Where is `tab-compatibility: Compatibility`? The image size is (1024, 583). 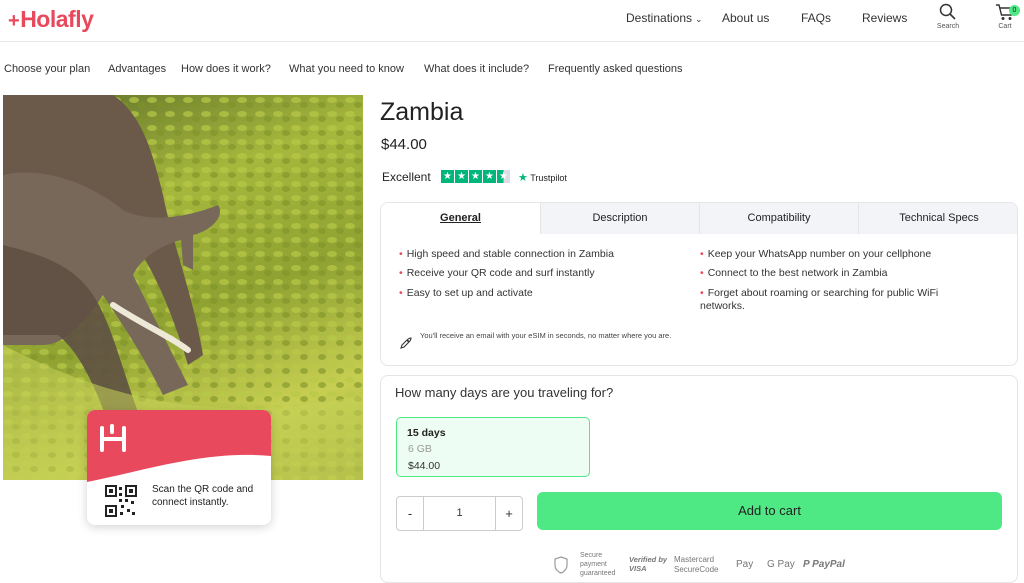
tab-compatibility: Compatibility is located at coordinates (778, 218).